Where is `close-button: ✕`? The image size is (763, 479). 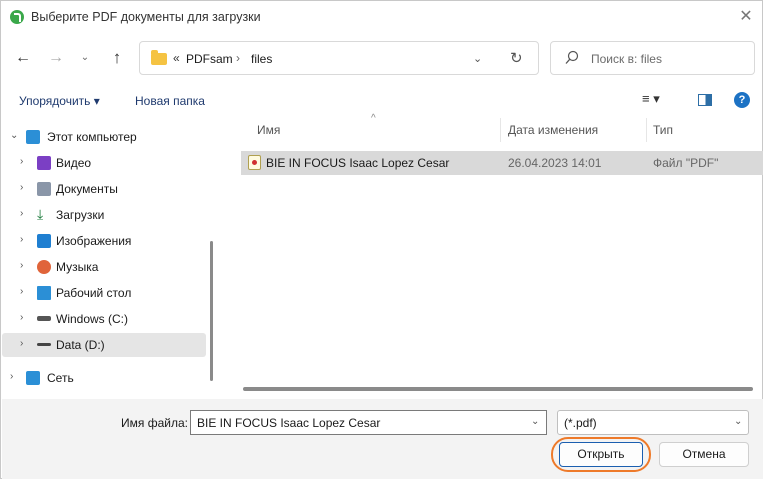
close-button: ✕ is located at coordinates (746, 17).